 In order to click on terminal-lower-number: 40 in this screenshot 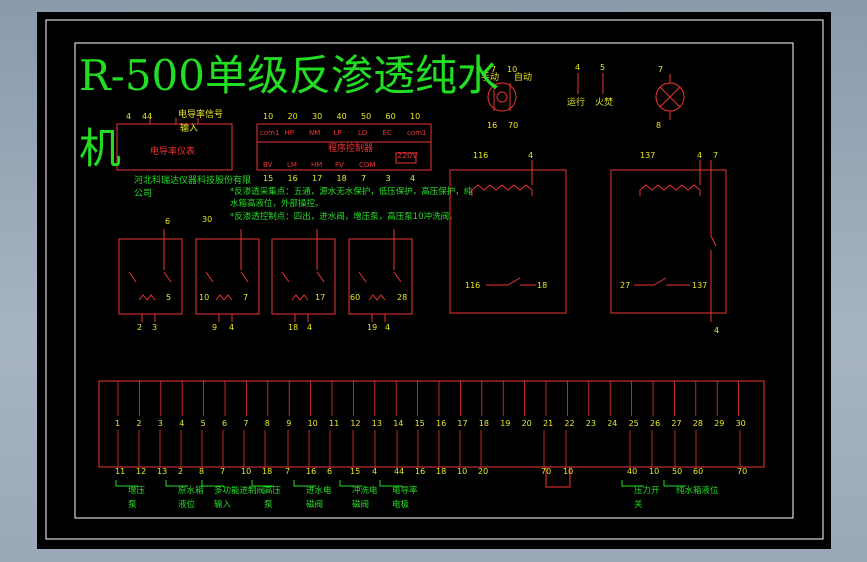, I will do `click(632, 471)`.